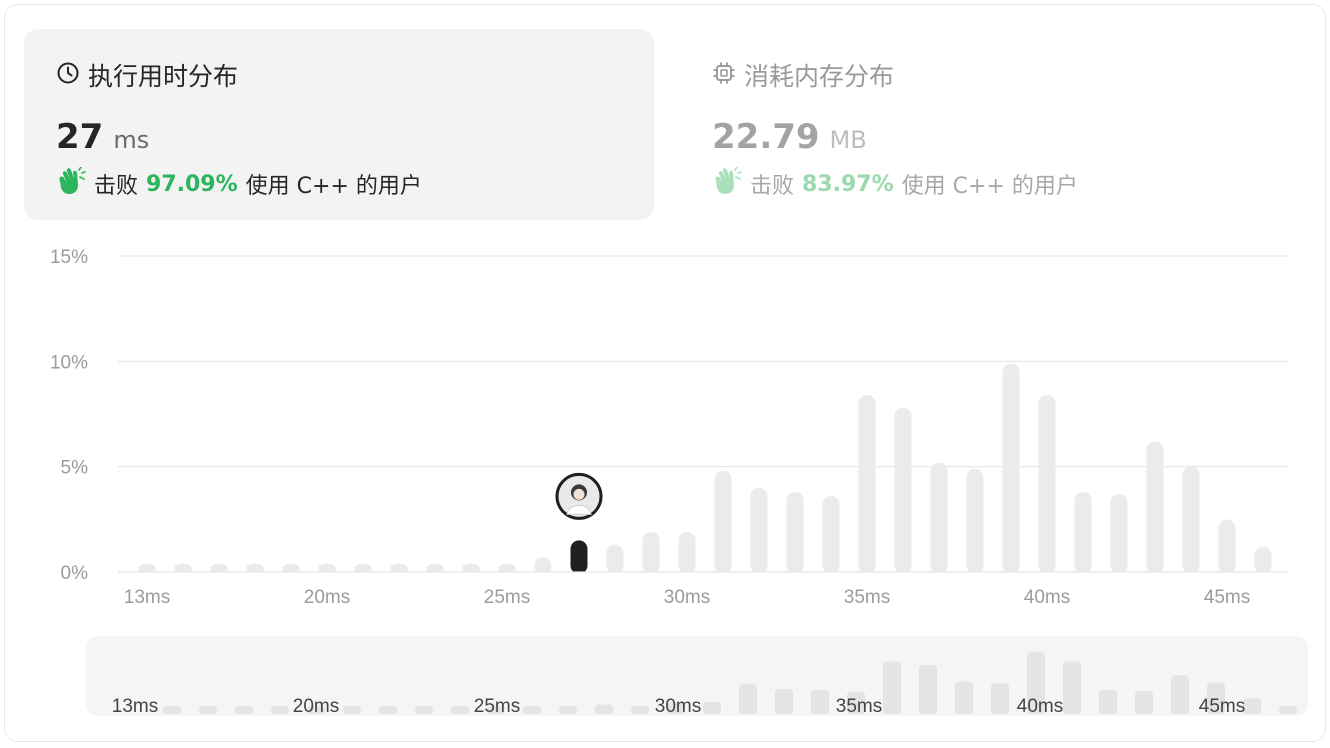 The image size is (1330, 748). Describe the element at coordinates (135, 706) in the screenshot. I see `overview-x-tick-label: 13ms` at that location.